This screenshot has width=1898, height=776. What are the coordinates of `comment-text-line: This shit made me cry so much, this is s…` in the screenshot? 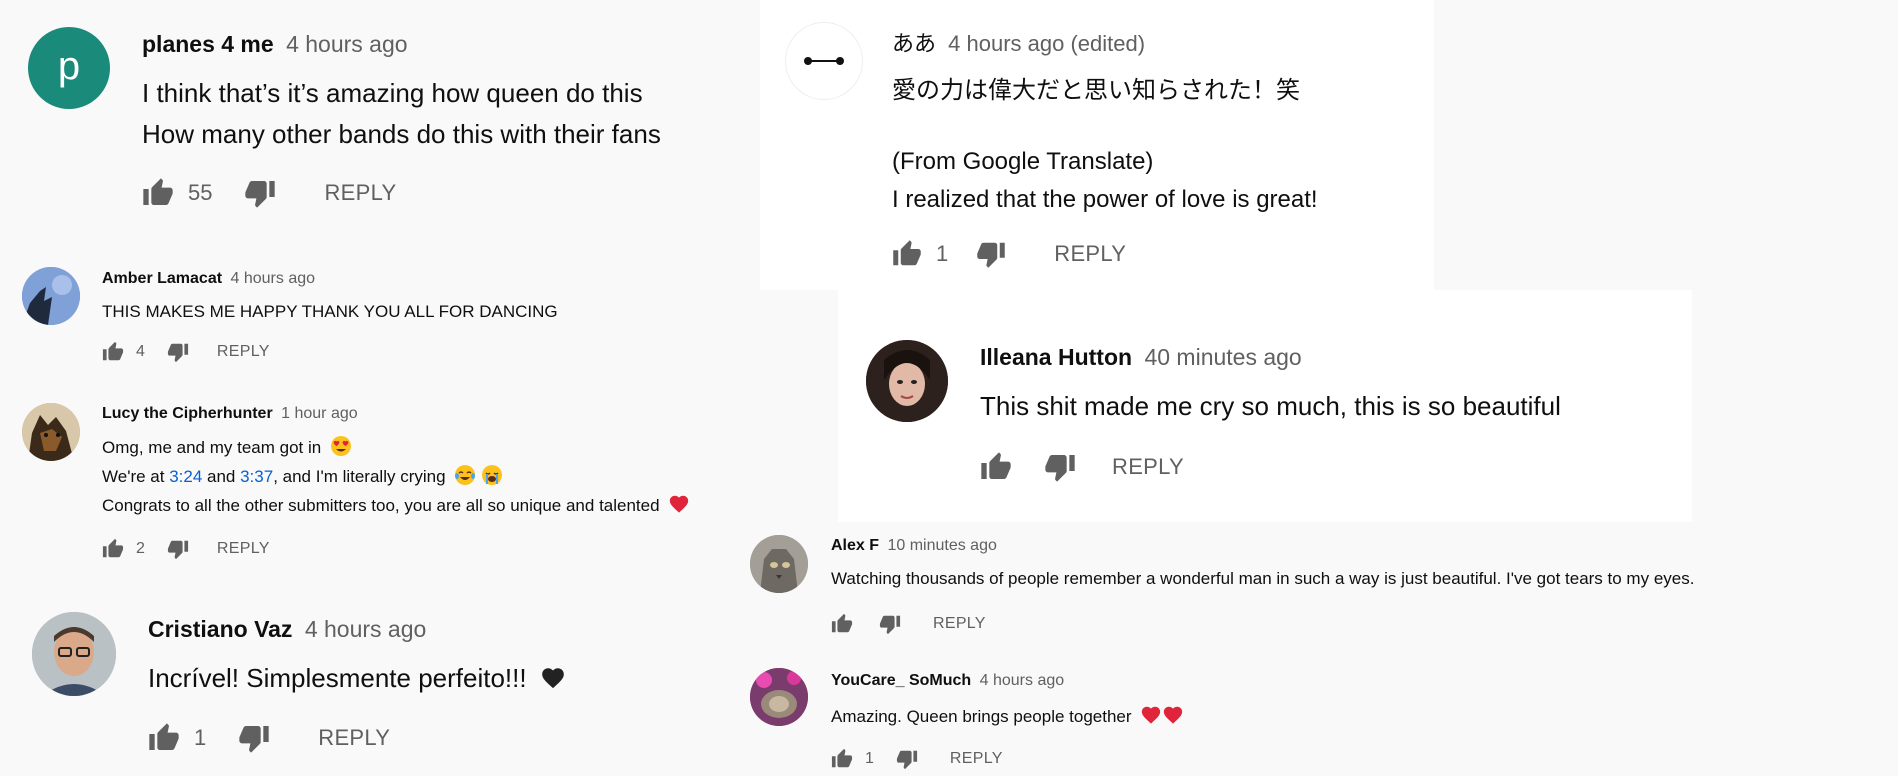 It's located at (1270, 406).